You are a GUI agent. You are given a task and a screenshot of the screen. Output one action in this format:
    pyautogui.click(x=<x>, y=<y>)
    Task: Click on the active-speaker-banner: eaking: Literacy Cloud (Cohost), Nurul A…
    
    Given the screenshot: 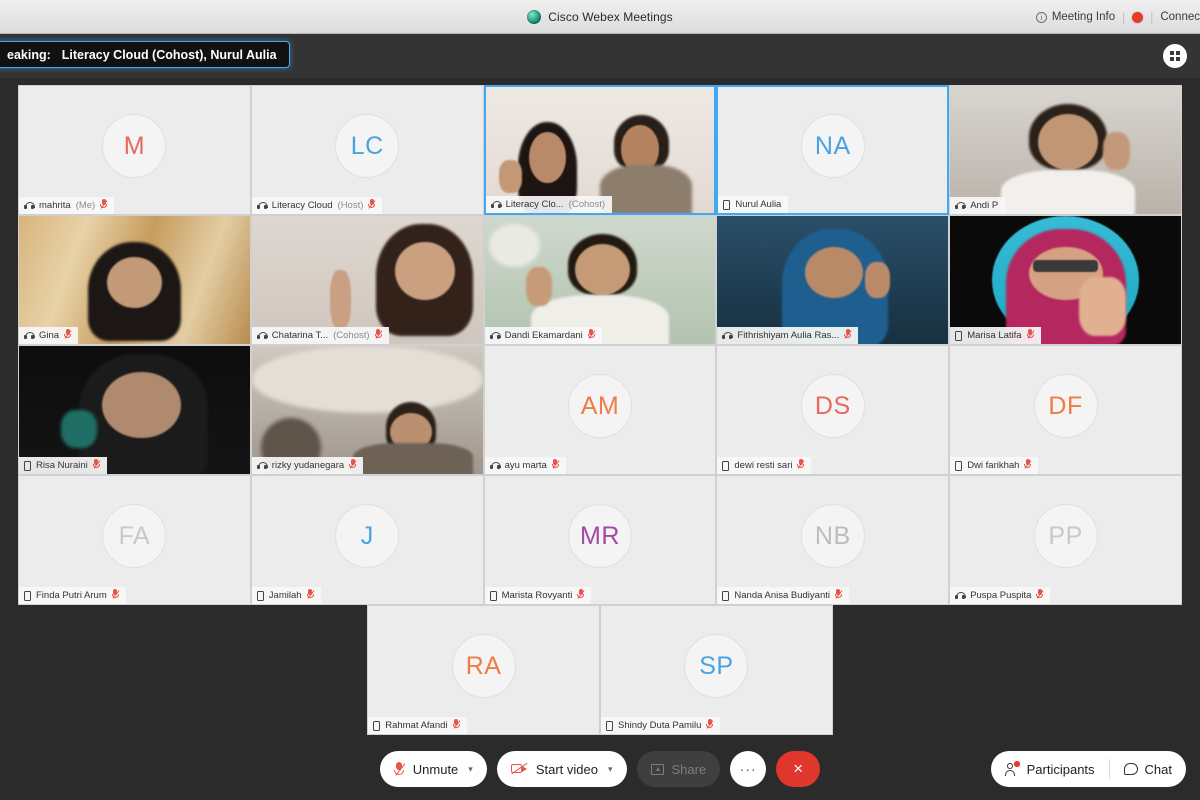 What is the action you would take?
    pyautogui.click(x=145, y=54)
    